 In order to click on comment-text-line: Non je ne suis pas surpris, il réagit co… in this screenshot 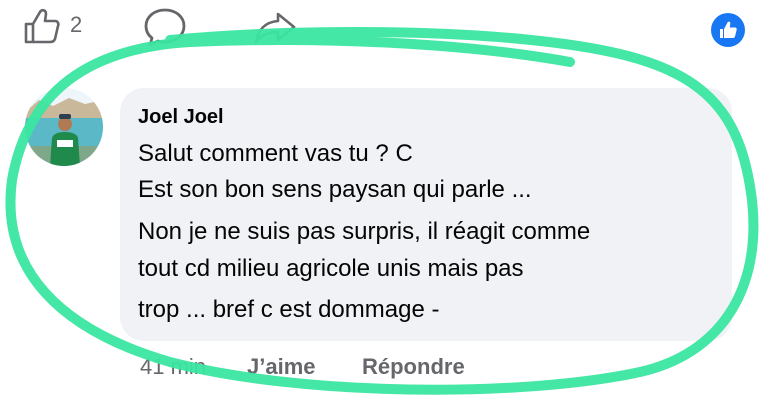, I will do `click(364, 231)`.